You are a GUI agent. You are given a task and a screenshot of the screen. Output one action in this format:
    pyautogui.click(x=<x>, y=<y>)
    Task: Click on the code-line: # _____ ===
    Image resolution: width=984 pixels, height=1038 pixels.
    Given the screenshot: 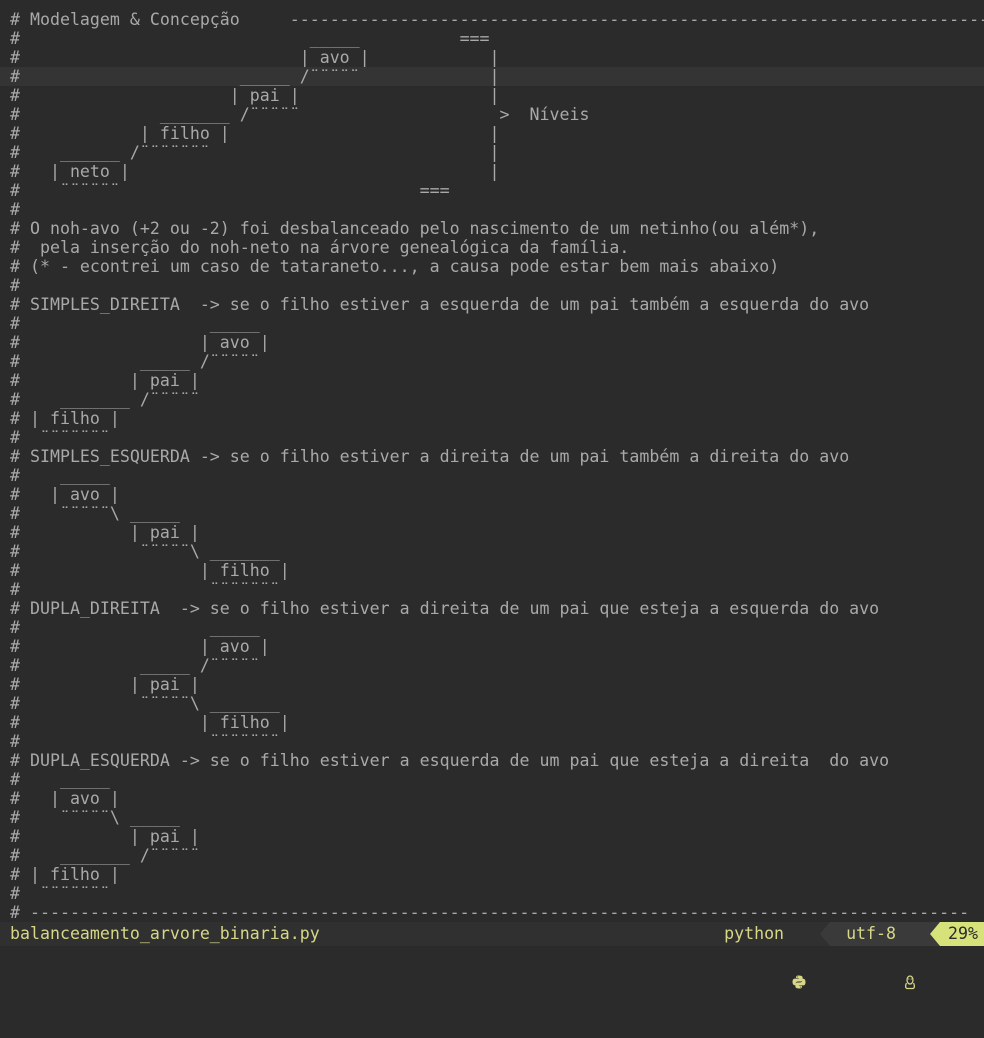 What is the action you would take?
    pyautogui.click(x=497, y=38)
    